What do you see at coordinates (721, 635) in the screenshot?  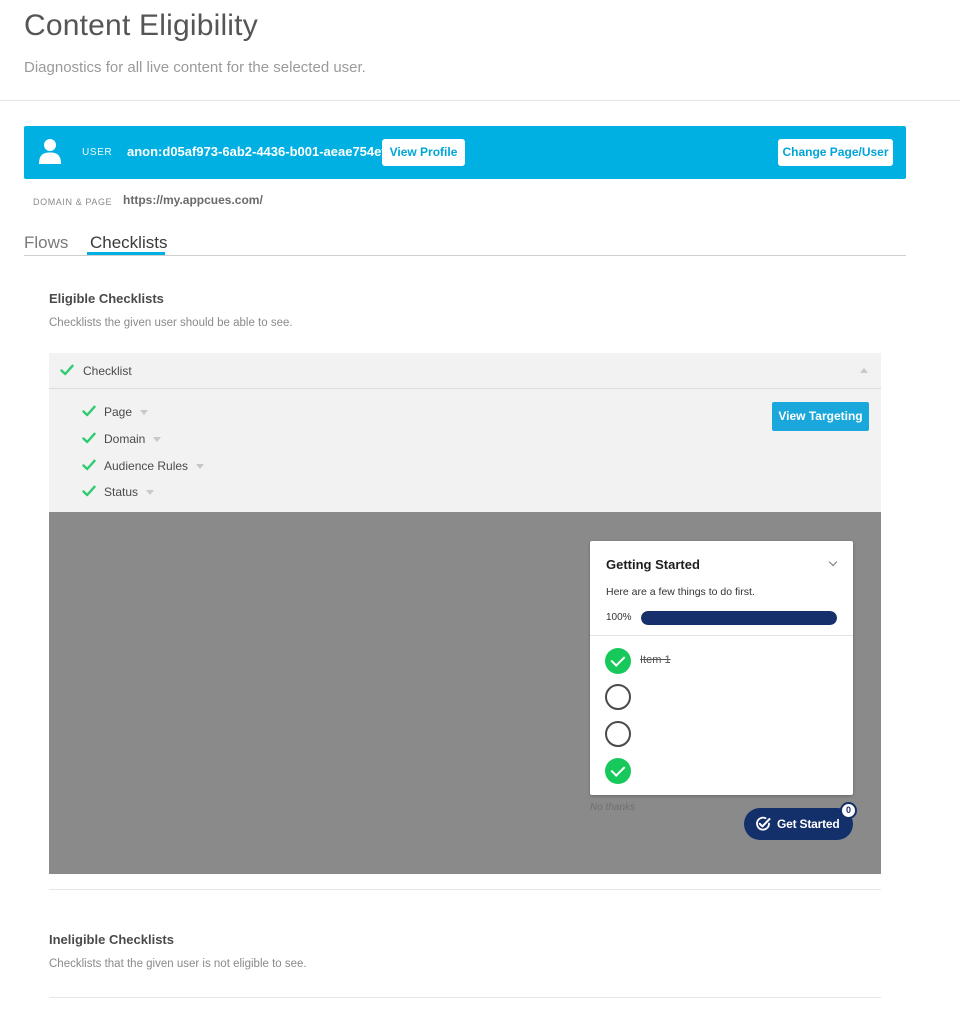 I see `divider` at bounding box center [721, 635].